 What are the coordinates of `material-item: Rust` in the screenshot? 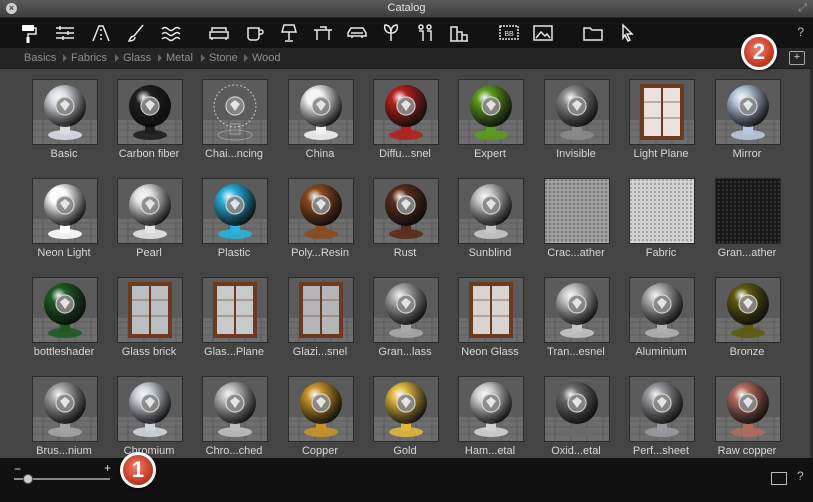 It's located at (405, 213).